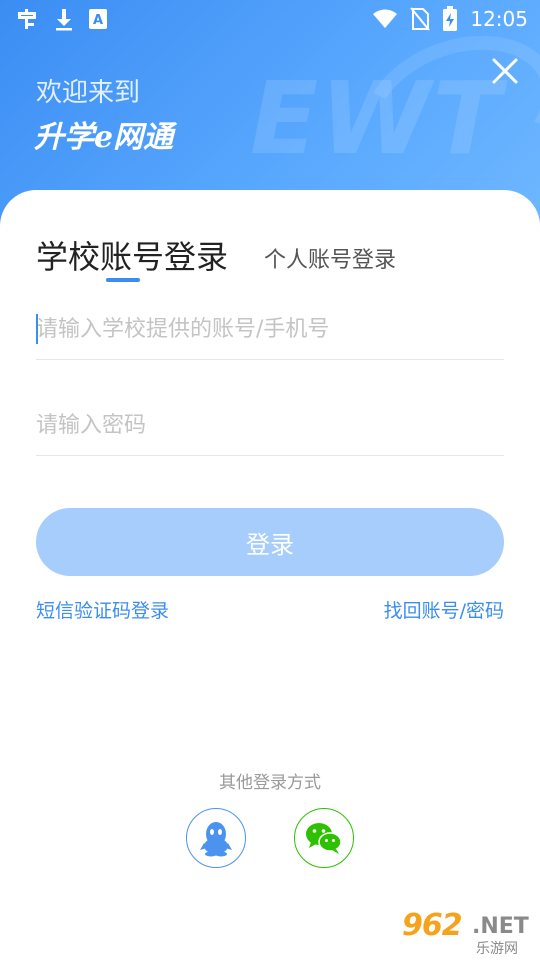  I want to click on account-field, so click(270, 330).